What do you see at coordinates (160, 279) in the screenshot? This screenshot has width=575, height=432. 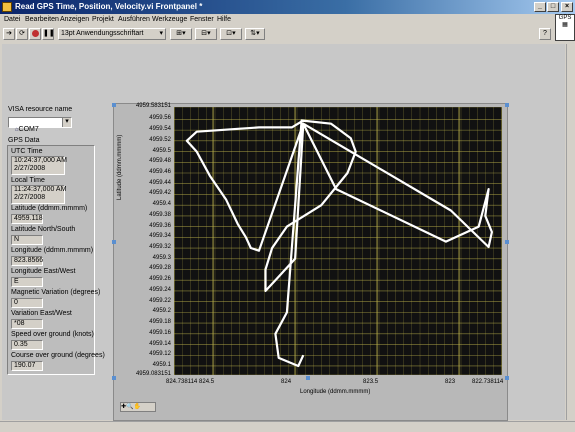 I see `y-tick-label: 4959.26` at bounding box center [160, 279].